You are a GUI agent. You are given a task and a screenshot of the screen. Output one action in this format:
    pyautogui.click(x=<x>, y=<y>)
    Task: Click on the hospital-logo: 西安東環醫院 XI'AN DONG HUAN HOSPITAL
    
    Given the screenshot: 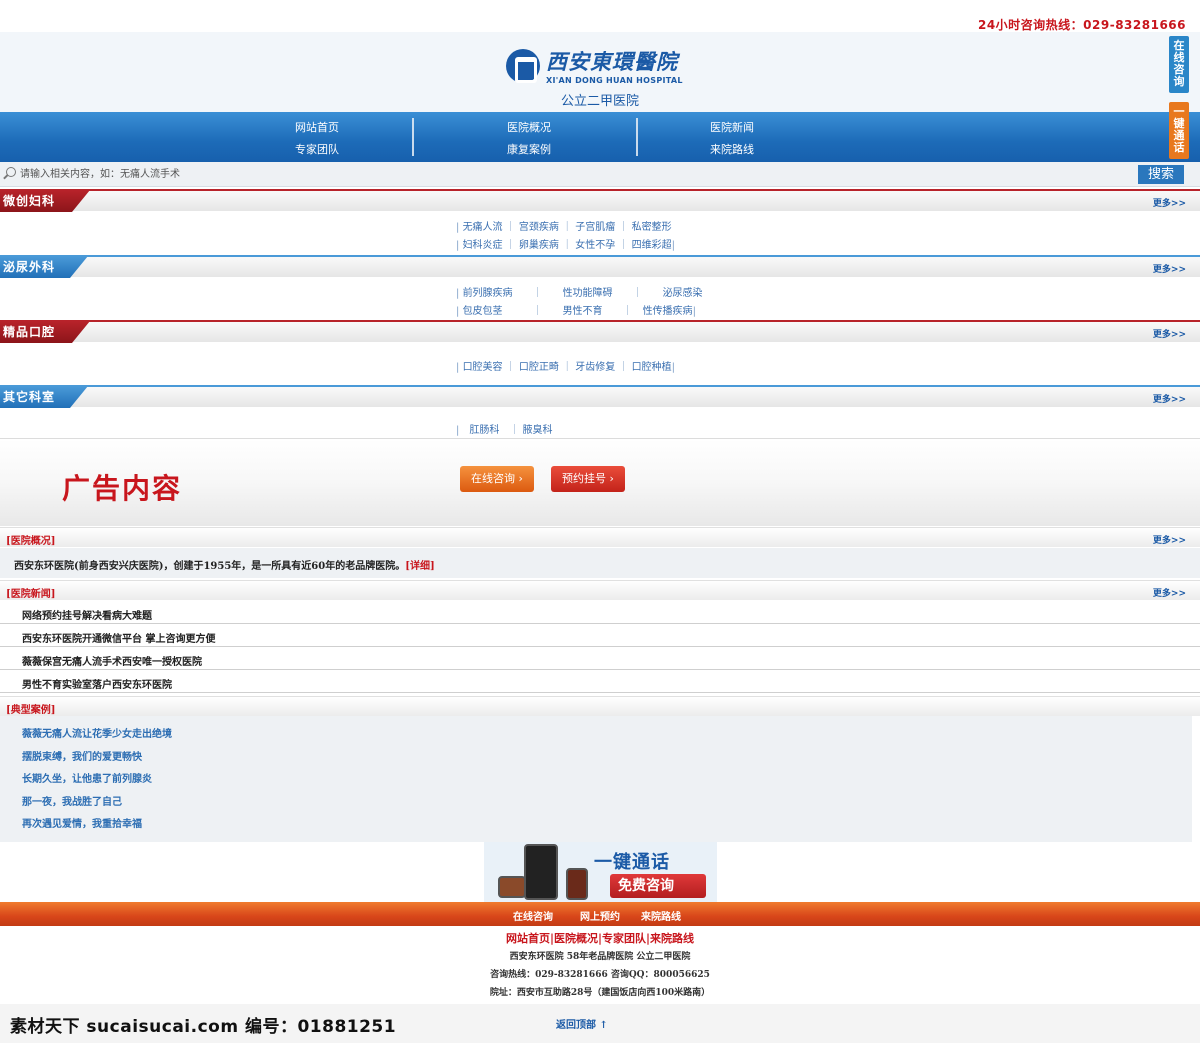 What is the action you would take?
    pyautogui.click(x=594, y=65)
    